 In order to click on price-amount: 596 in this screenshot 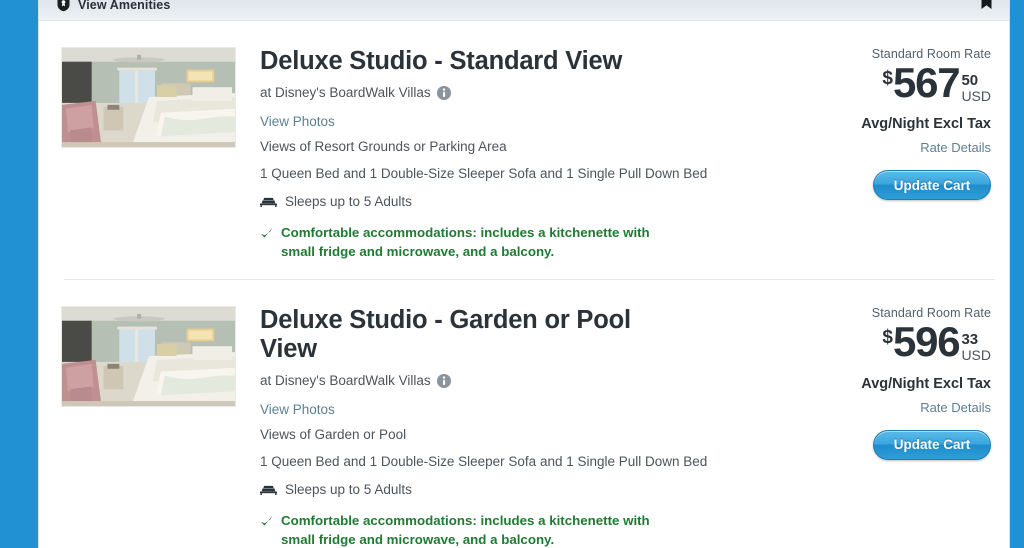, I will do `click(926, 342)`.